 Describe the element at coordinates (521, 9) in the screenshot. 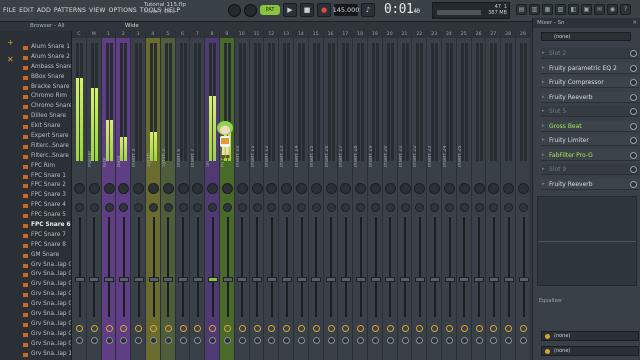

I see `playlist-icon: ▤` at that location.